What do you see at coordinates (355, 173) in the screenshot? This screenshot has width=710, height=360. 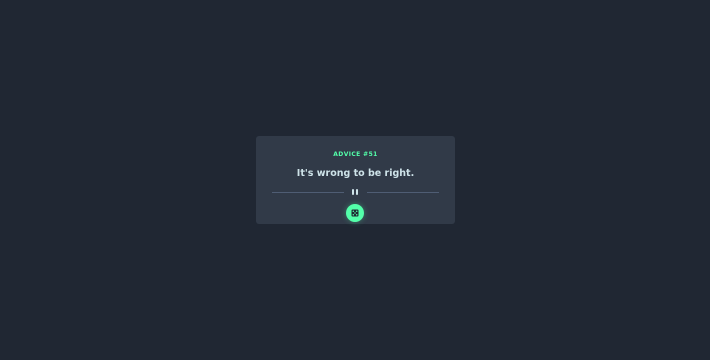 I see `advice-quote: It's wrong to be right.` at bounding box center [355, 173].